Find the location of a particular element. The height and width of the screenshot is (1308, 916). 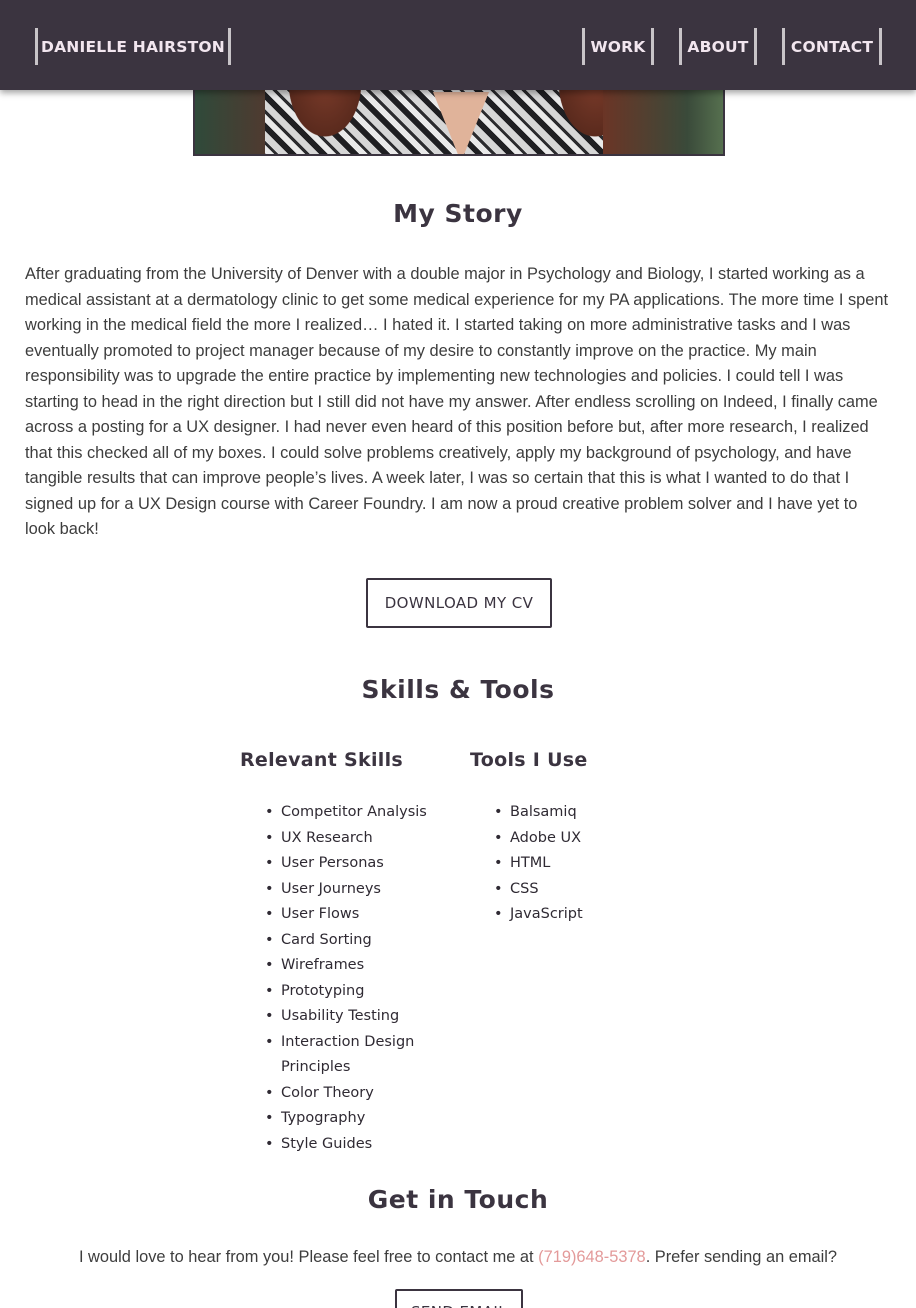

list-item: Usability Testing is located at coordinates (353, 1017).